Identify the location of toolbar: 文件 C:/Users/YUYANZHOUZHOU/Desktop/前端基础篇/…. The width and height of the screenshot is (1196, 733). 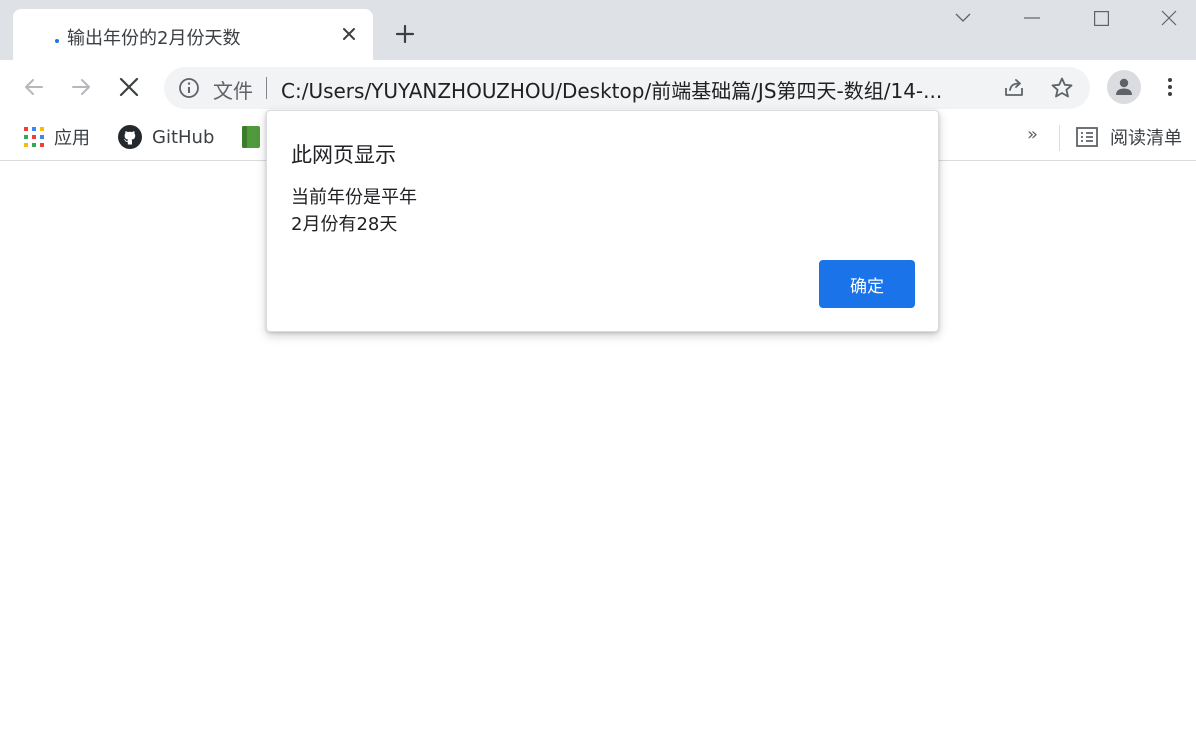
(598, 87).